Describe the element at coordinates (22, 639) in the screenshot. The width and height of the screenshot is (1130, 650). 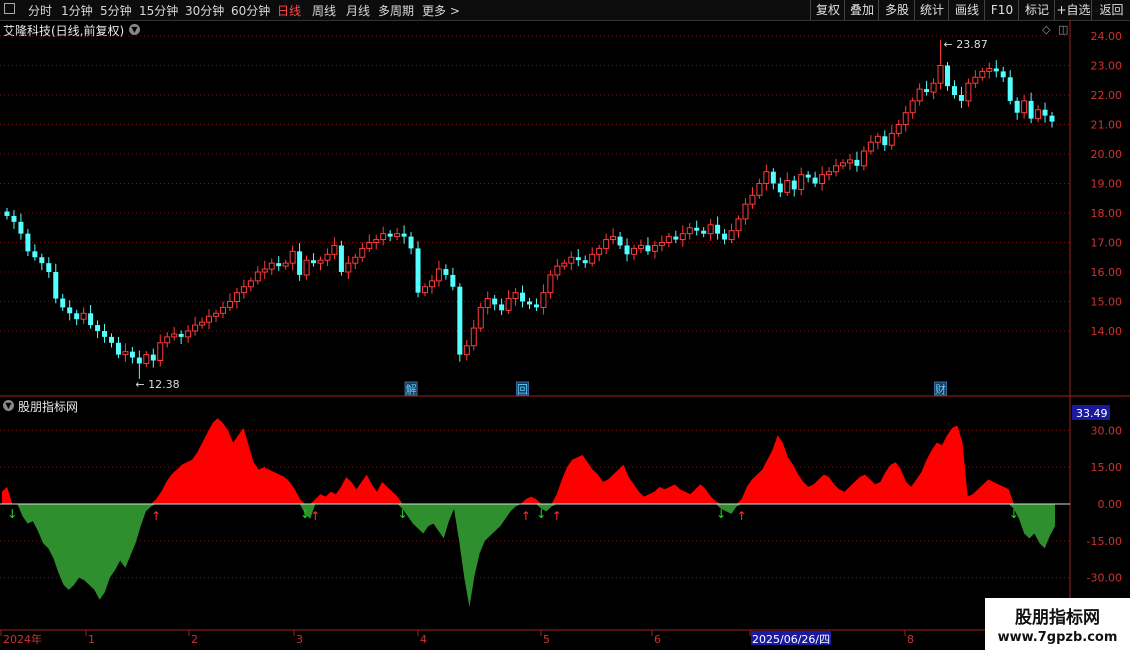
I see `time-axis-label: 2024年` at that location.